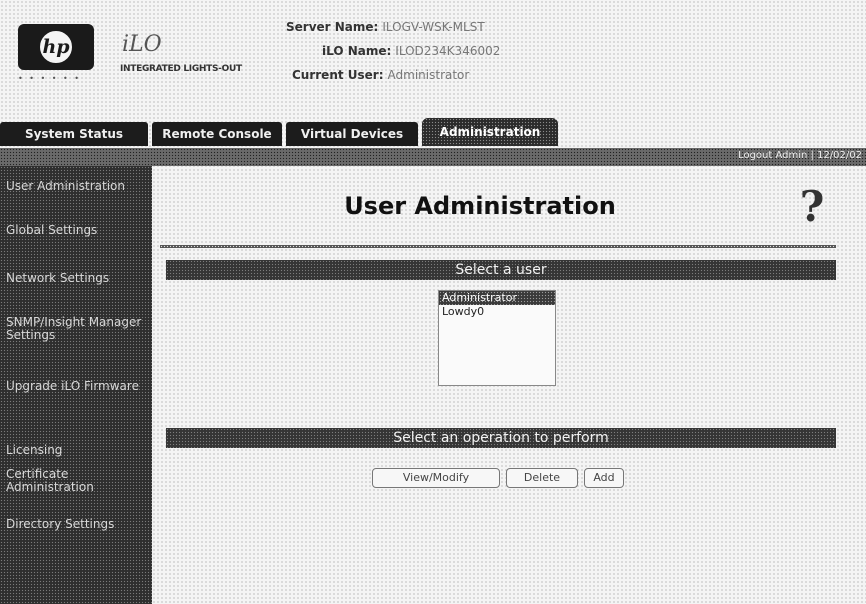  What do you see at coordinates (480, 206) in the screenshot?
I see `page-title: User Administration` at bounding box center [480, 206].